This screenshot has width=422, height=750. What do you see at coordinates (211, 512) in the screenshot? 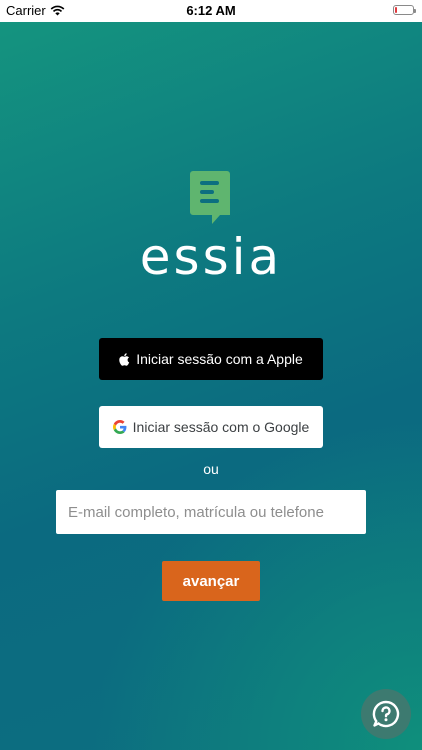
I see `login-identifier-input` at bounding box center [211, 512].